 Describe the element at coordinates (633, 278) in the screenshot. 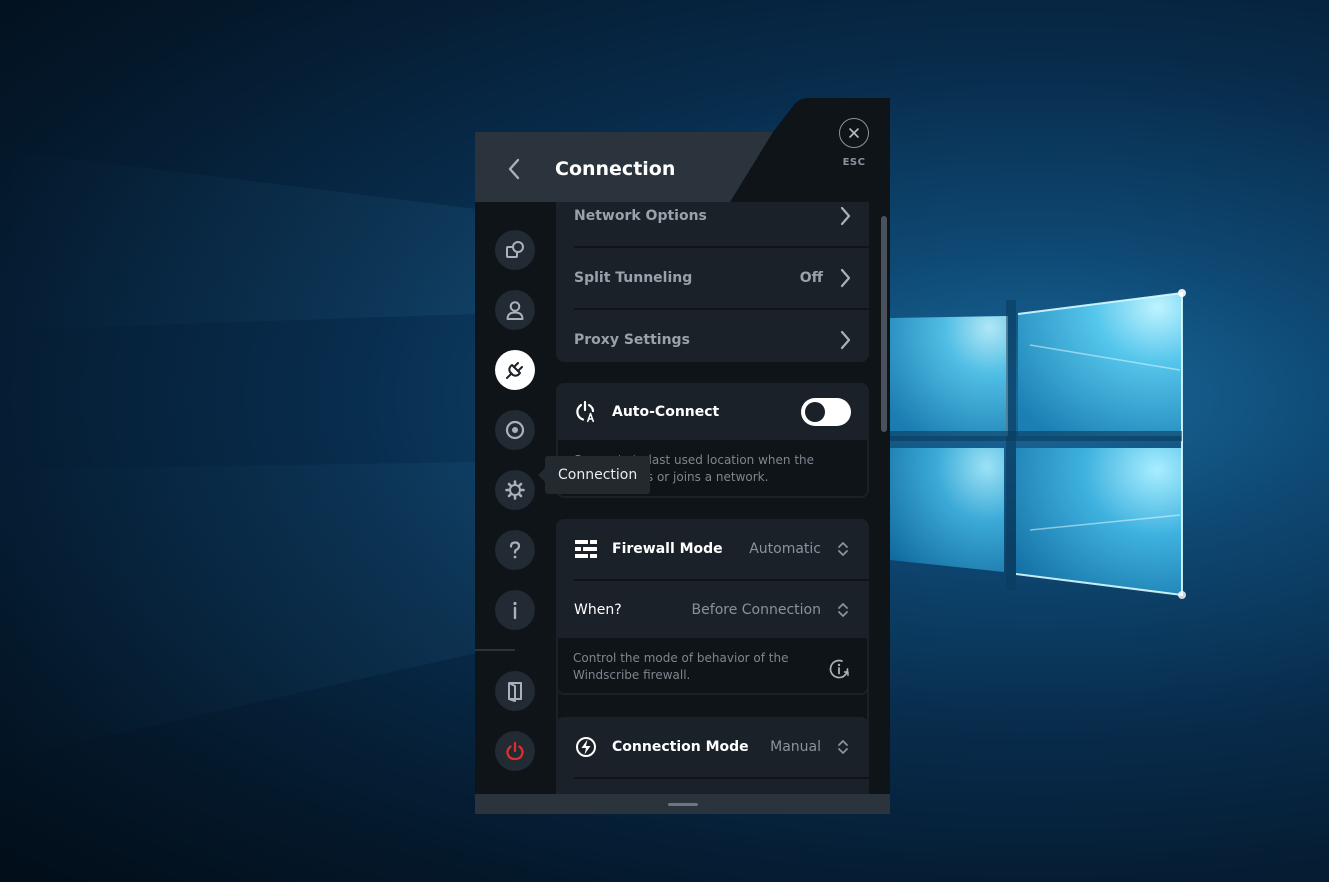

I see `split-tunneling-label: Split Tunneling` at that location.